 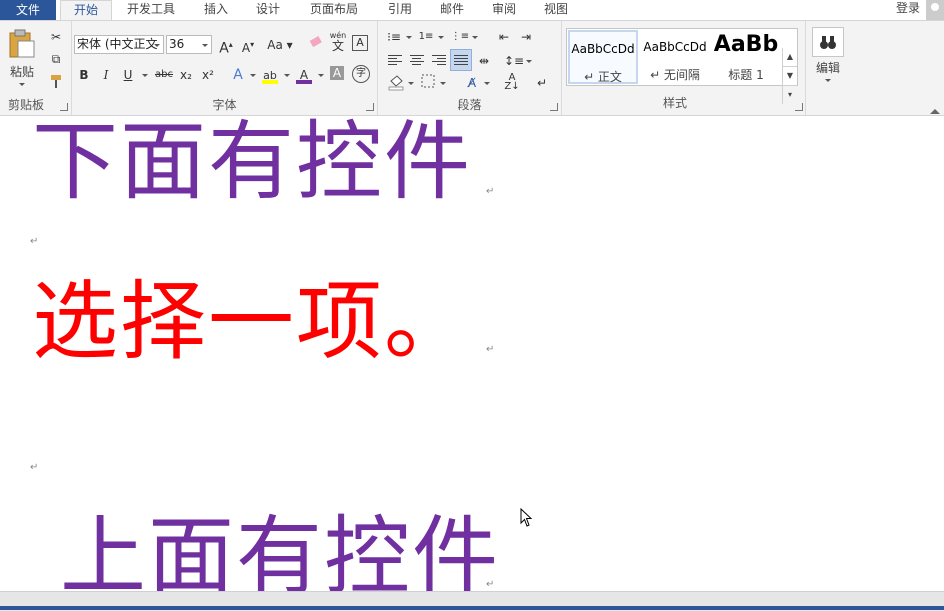 I want to click on justify-button, so click(x=461, y=60).